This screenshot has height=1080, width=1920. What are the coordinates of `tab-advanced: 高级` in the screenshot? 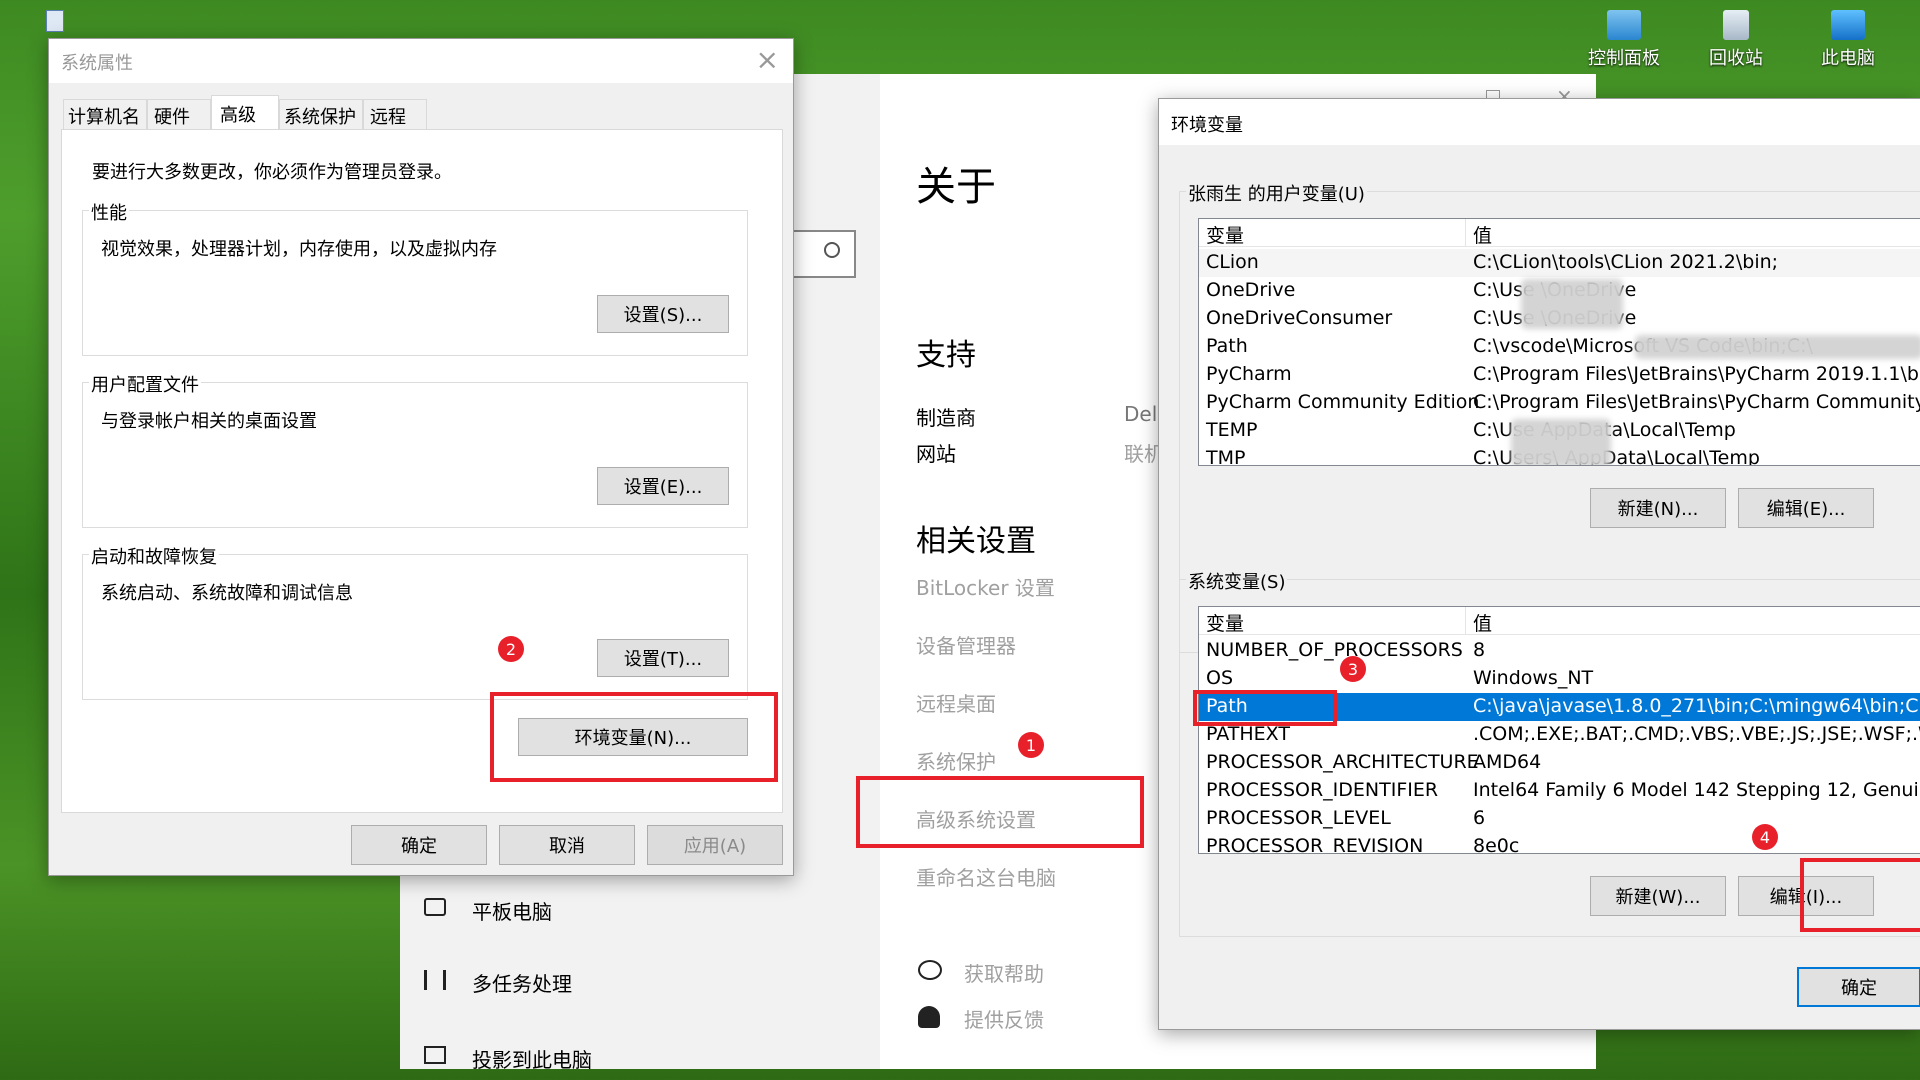 It's located at (245, 113).